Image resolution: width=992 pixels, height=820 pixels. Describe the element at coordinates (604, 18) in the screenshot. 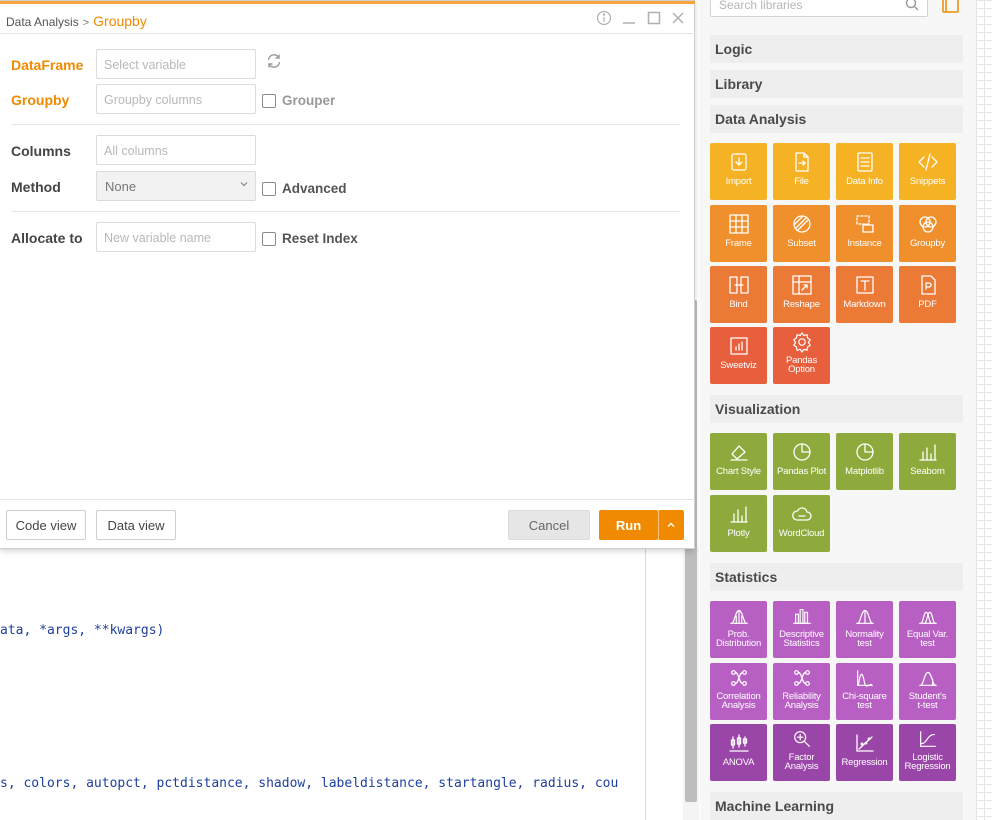

I see `info-icon` at that location.